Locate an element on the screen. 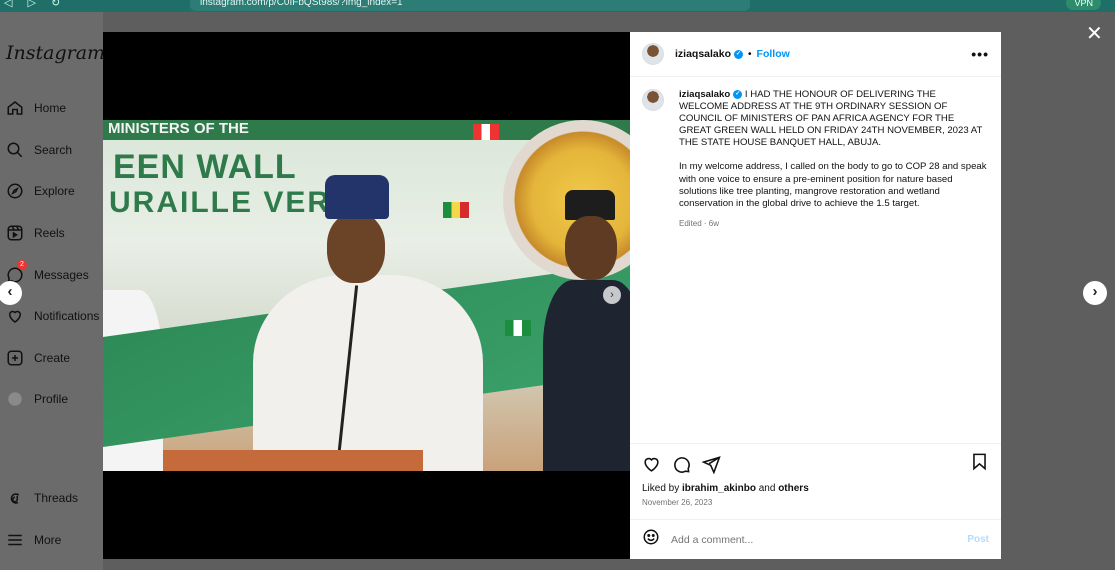 The height and width of the screenshot is (570, 1115). menu-icon is located at coordinates (15, 540).